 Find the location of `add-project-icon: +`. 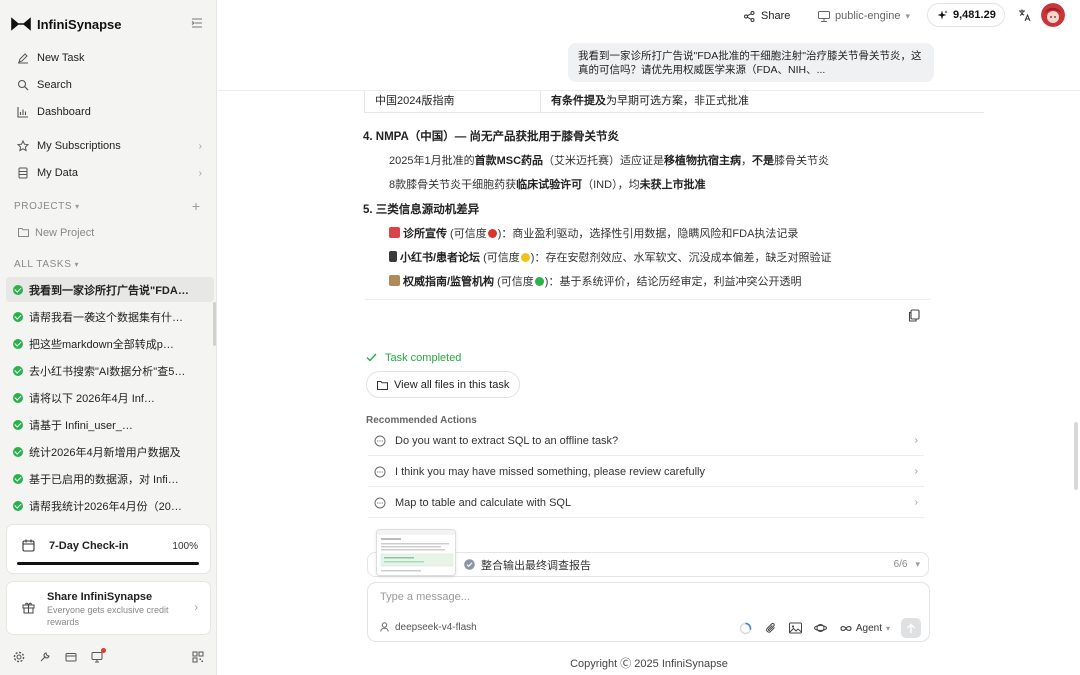

add-project-icon: + is located at coordinates (196, 206).